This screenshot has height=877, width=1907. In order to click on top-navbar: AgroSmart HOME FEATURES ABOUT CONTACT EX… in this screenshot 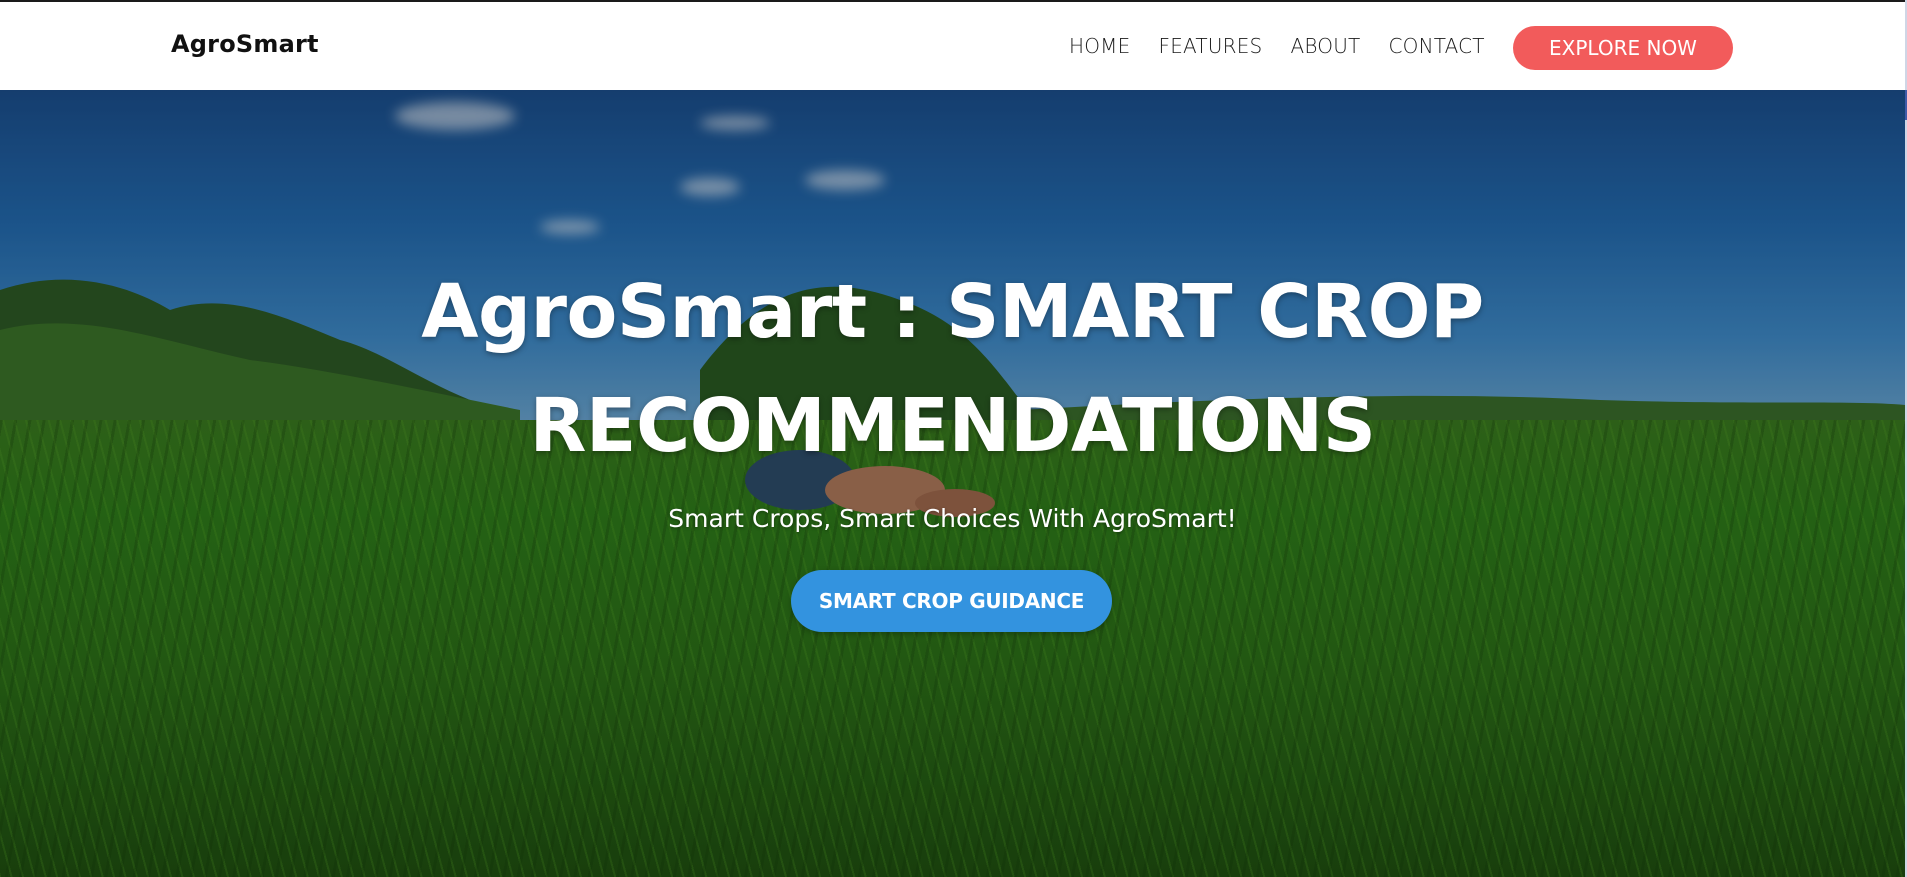, I will do `click(952, 45)`.